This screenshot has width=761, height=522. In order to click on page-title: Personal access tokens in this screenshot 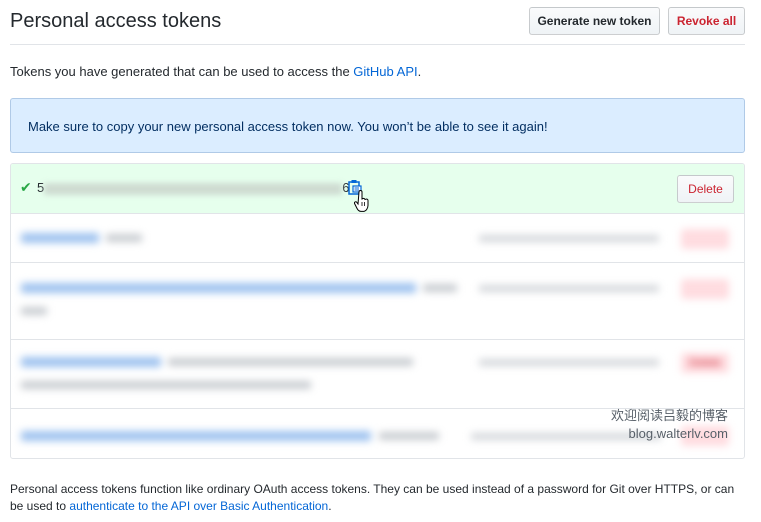, I will do `click(116, 21)`.